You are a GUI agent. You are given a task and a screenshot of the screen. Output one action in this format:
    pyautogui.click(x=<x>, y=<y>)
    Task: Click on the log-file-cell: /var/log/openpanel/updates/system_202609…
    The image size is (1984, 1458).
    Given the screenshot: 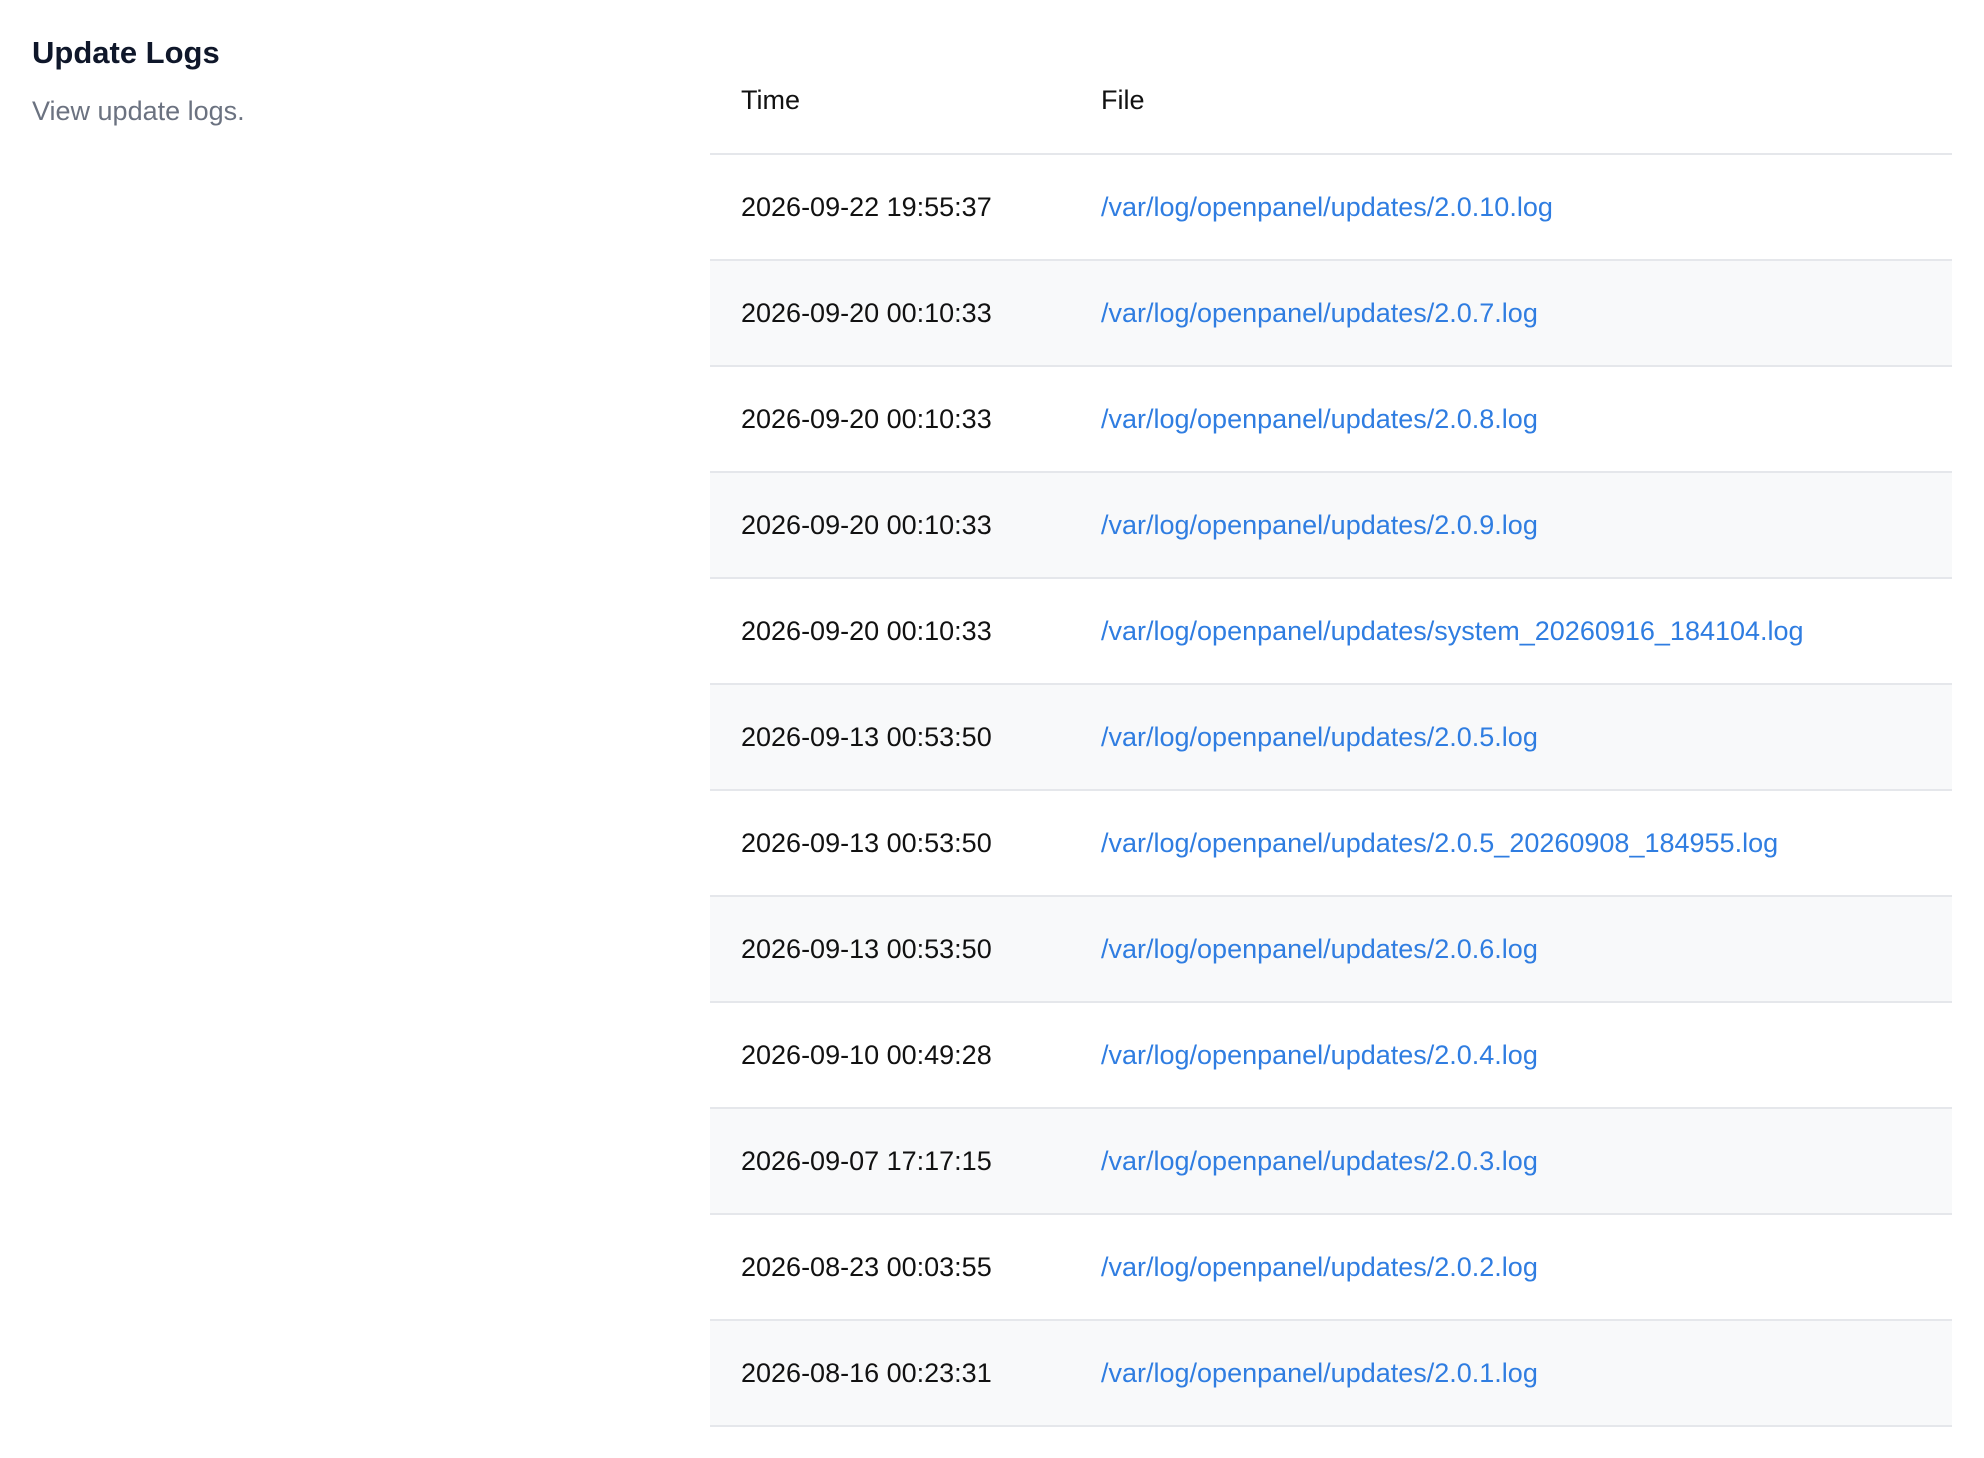 What is the action you would take?
    pyautogui.click(x=1511, y=631)
    